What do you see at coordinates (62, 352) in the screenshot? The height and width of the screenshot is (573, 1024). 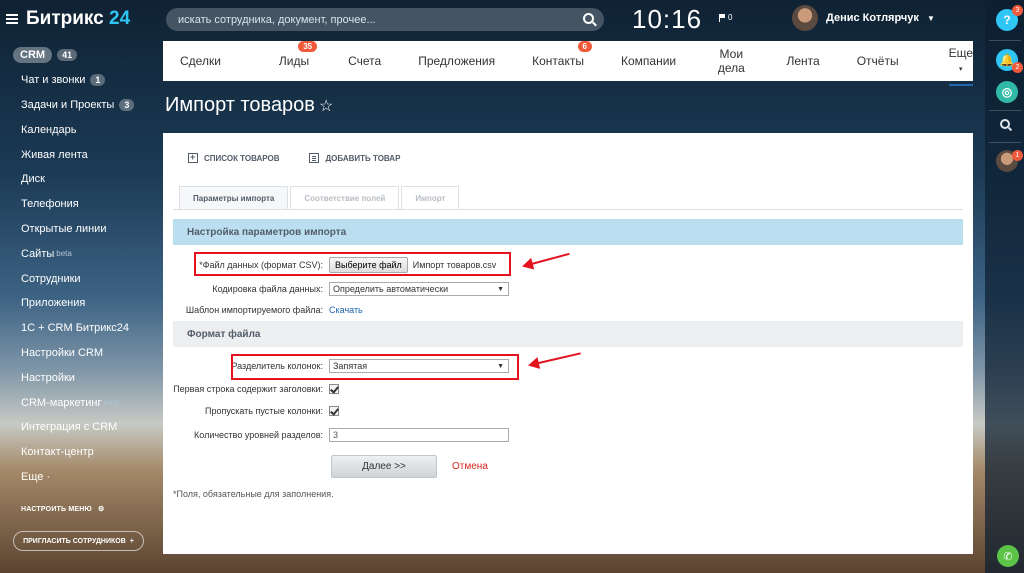 I see `sidebar-item-label: Настройки CRM` at bounding box center [62, 352].